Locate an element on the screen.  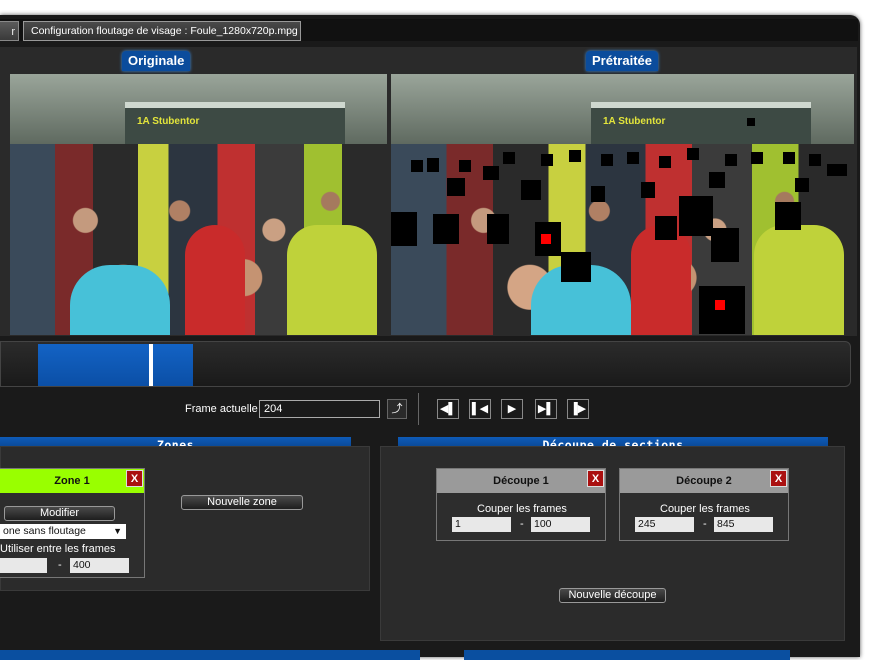
timeline-cut-segment is located at coordinates (115, 365).